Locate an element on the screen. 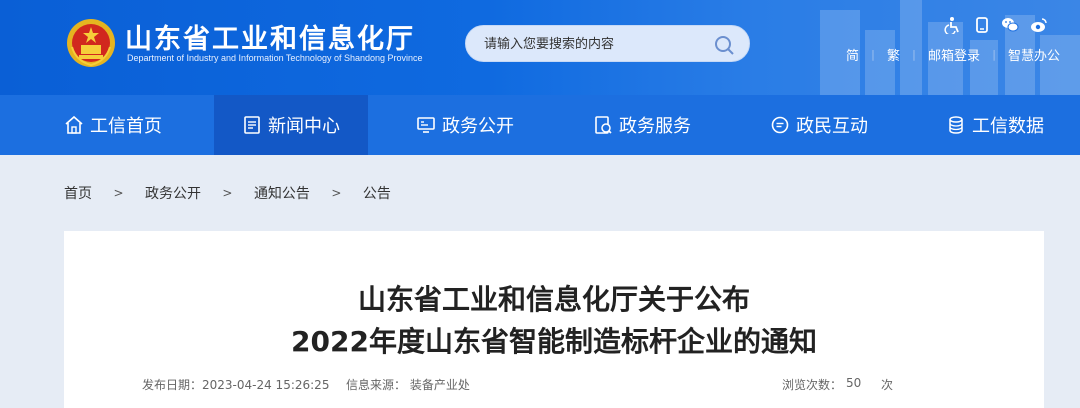 The height and width of the screenshot is (408, 1080). nav-item-data: 工信数据 is located at coordinates (995, 125).